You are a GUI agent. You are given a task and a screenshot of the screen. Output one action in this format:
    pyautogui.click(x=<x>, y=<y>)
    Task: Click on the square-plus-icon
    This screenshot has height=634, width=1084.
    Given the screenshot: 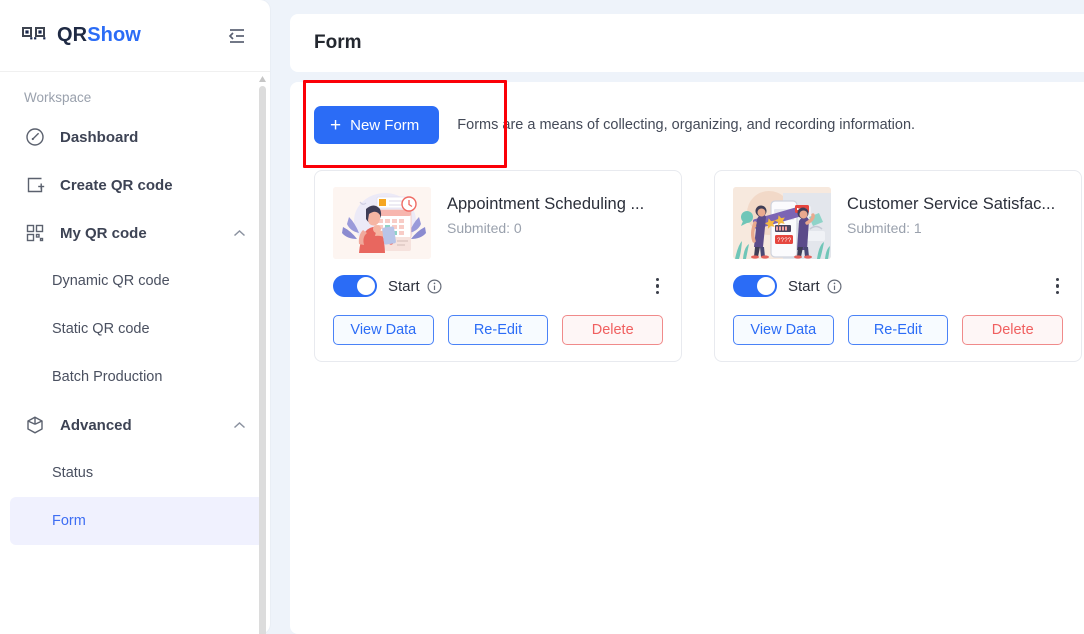 What is the action you would take?
    pyautogui.click(x=35, y=185)
    